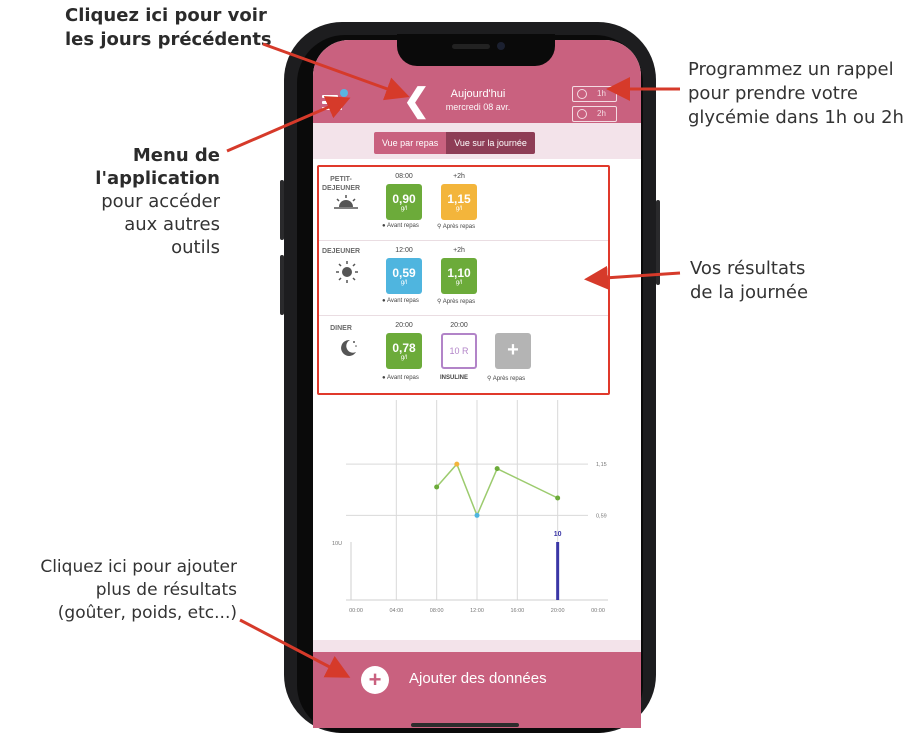  I want to click on arrow-previous-days, so click(336, 71).